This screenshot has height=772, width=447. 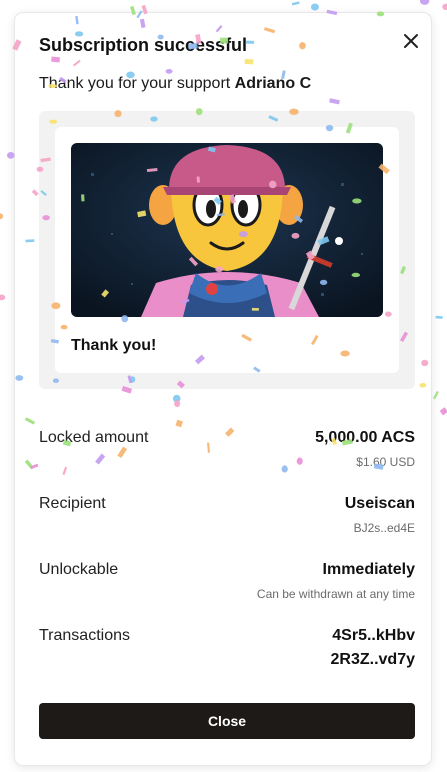 I want to click on thank-you-message: Thank you for your support Adriano C, so click(x=175, y=84).